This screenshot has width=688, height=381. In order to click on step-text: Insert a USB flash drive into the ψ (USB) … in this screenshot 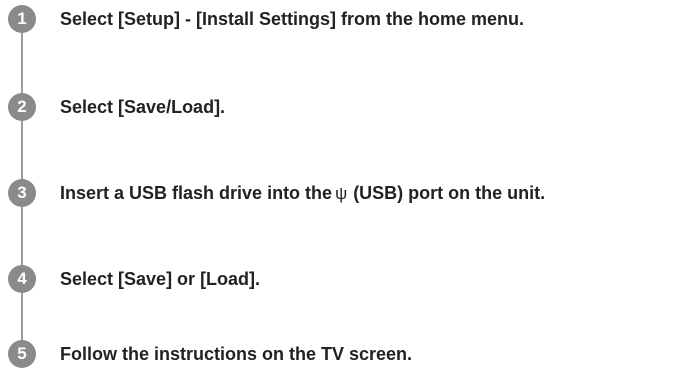, I will do `click(302, 193)`.